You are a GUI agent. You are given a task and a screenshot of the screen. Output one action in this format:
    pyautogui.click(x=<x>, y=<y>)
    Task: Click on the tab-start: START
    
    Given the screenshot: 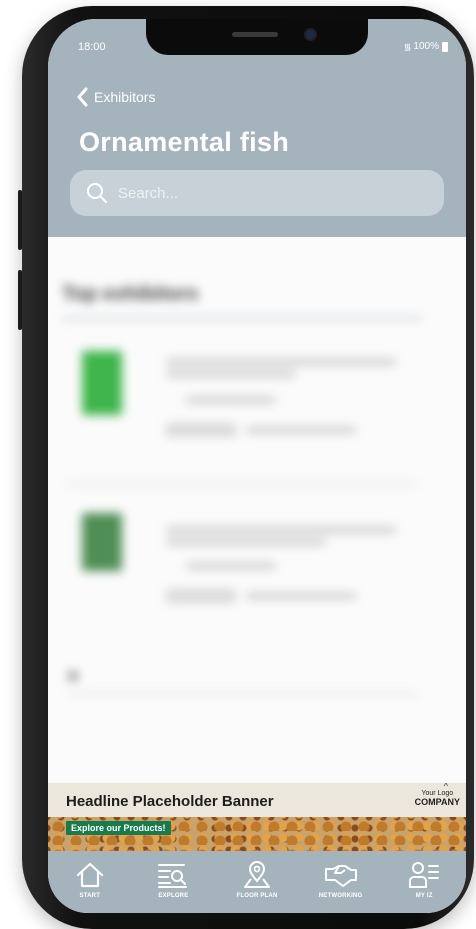 What is the action you would take?
    pyautogui.click(x=90, y=882)
    